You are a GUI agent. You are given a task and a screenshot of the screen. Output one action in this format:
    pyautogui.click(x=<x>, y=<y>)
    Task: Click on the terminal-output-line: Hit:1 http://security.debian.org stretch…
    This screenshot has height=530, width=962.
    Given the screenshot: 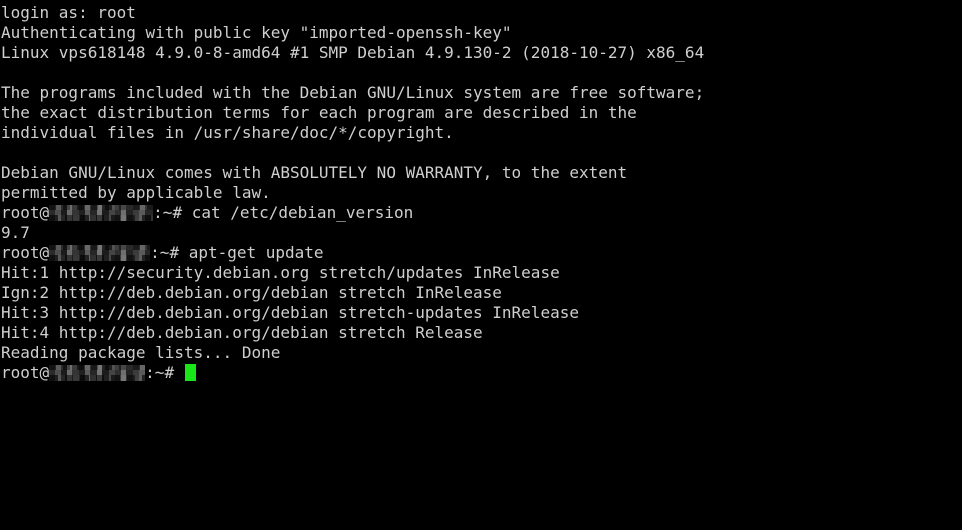 What is the action you would take?
    pyautogui.click(x=280, y=272)
    